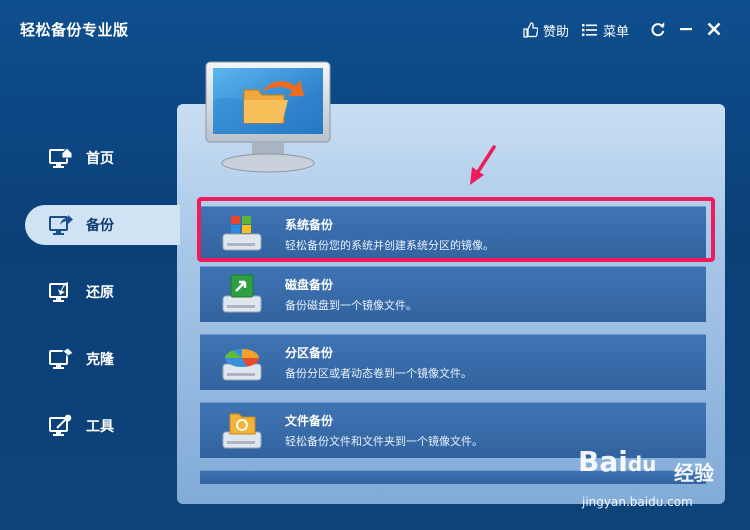 This screenshot has height=530, width=750. I want to click on option-title: 分区备份, so click(309, 353).